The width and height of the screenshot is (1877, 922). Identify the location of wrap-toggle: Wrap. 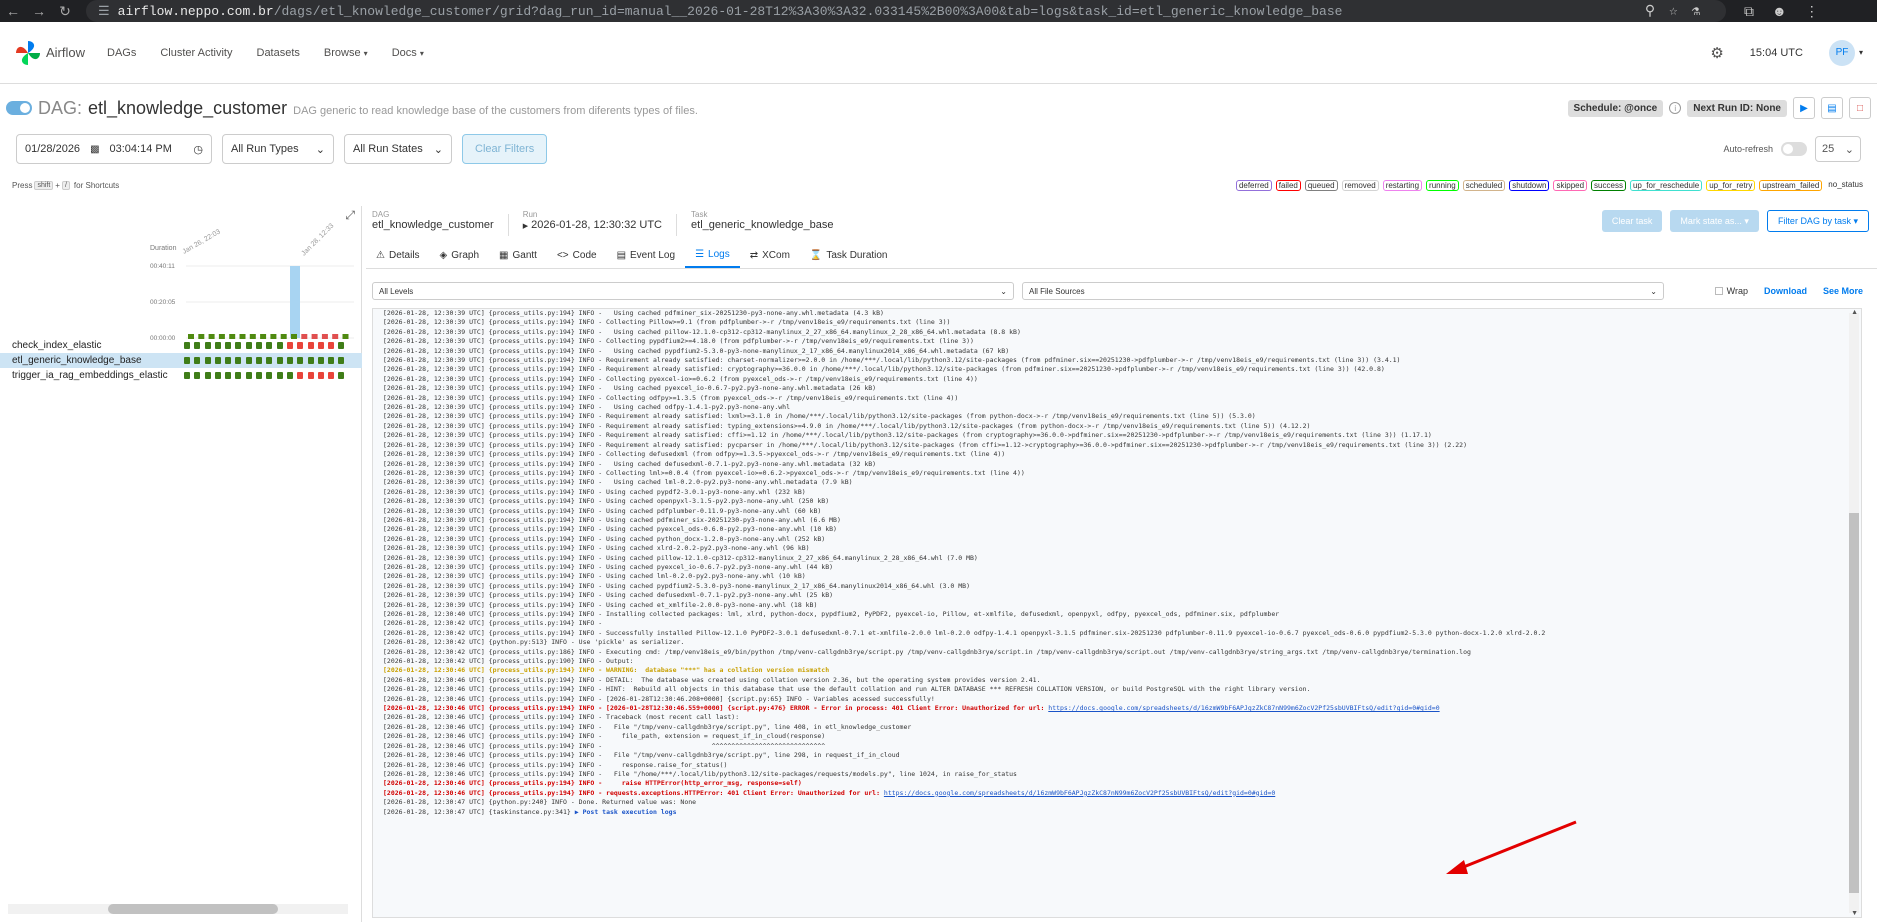
(1731, 291).